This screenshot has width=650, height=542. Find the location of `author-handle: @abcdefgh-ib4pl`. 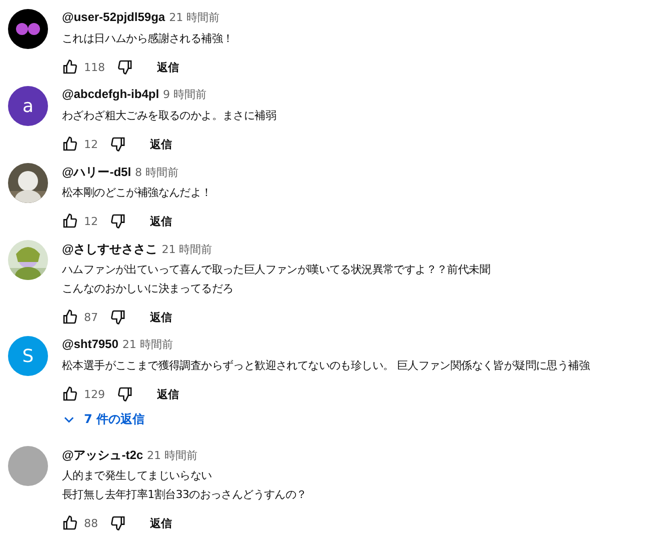

author-handle: @abcdefgh-ib4pl is located at coordinates (111, 94).